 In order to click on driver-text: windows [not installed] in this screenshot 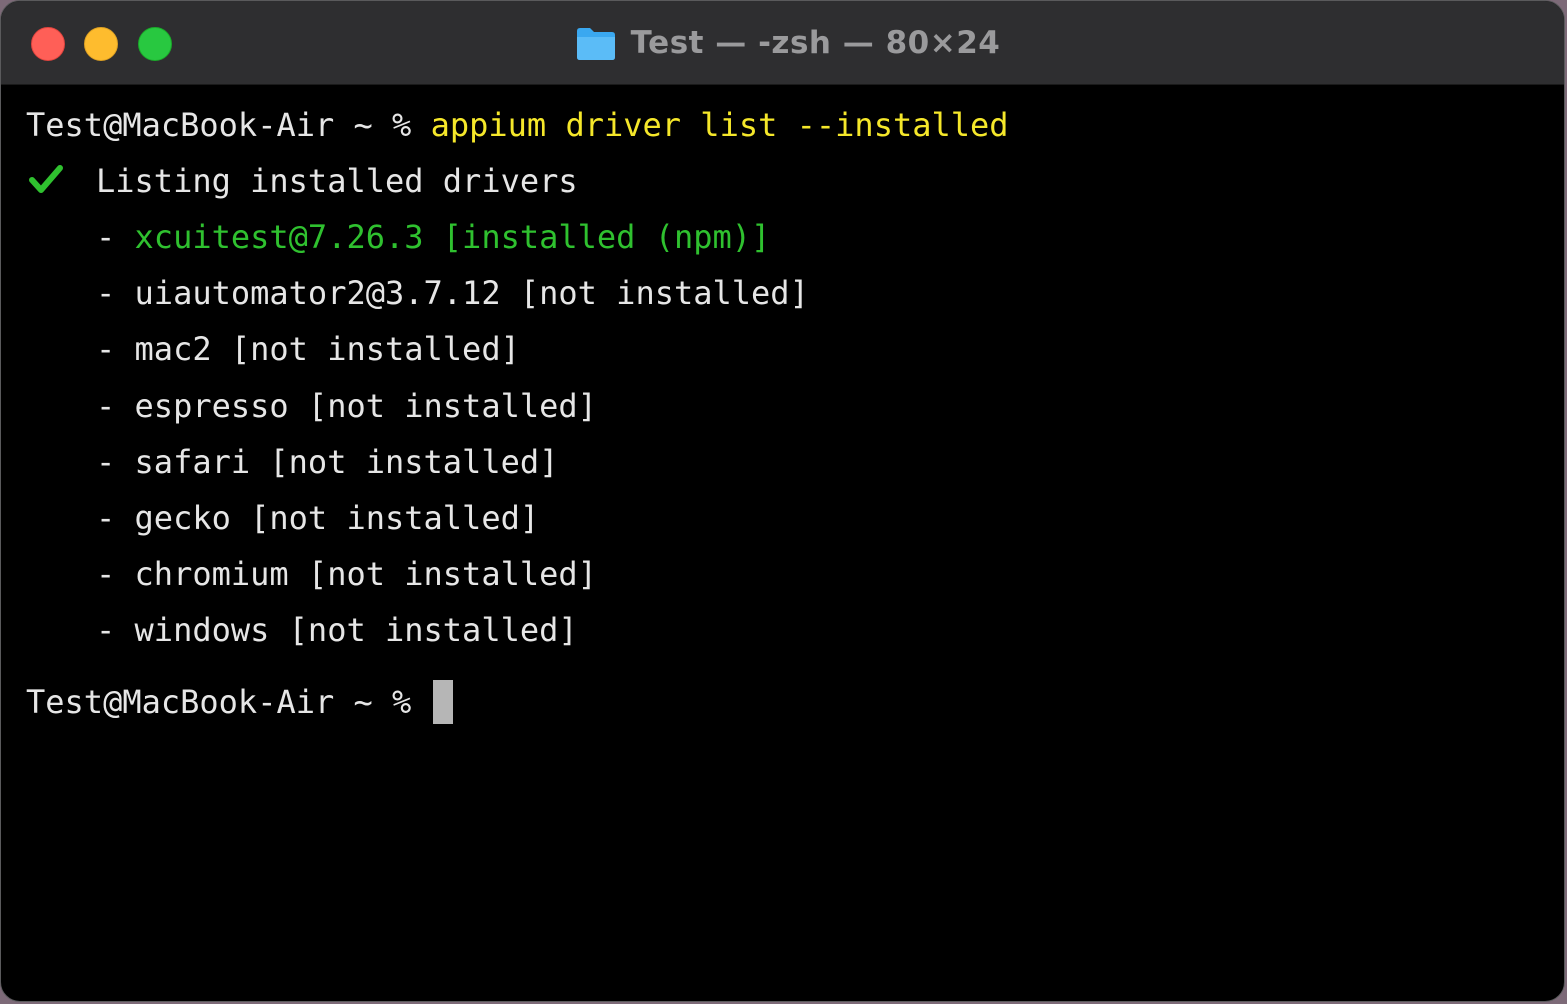, I will do `click(356, 630)`.